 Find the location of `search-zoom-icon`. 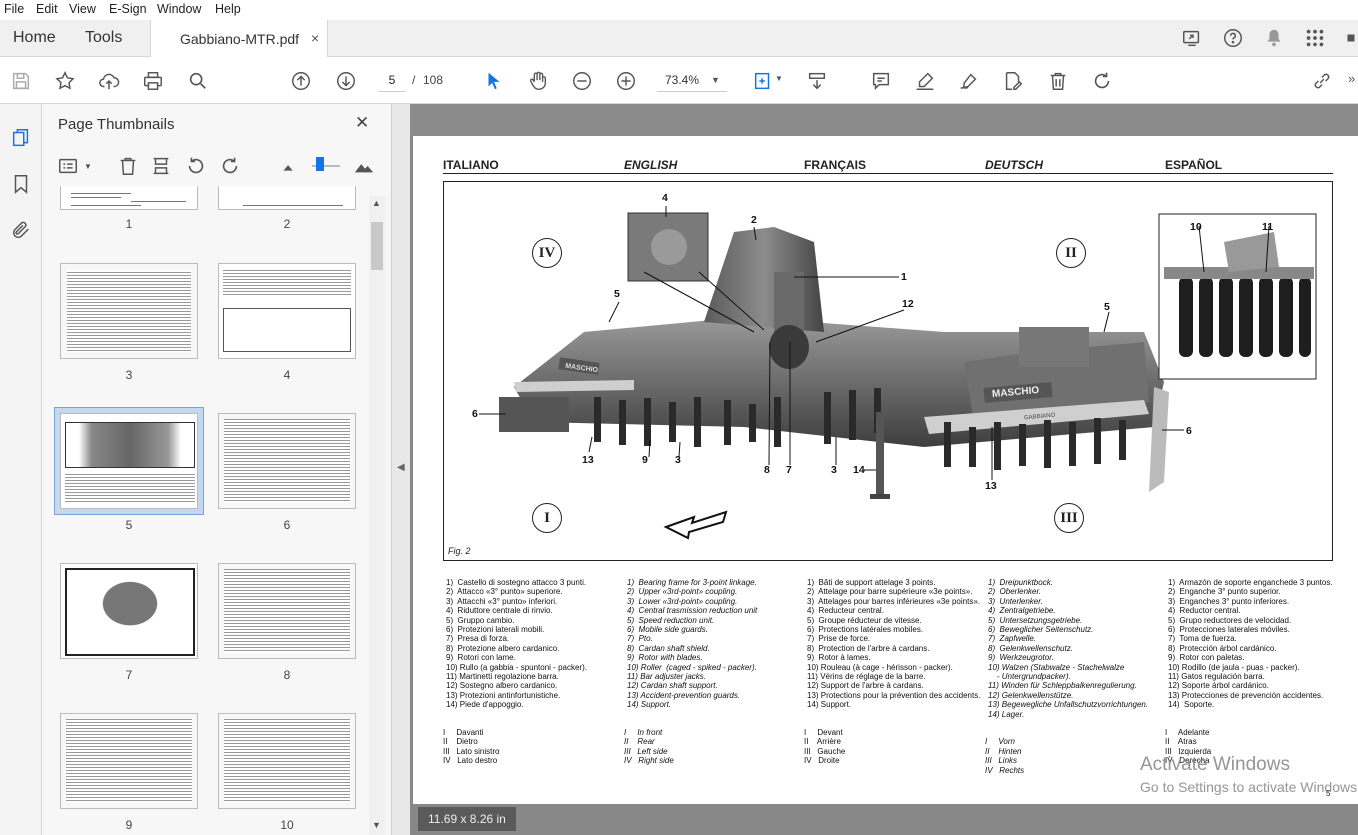

search-zoom-icon is located at coordinates (198, 81).